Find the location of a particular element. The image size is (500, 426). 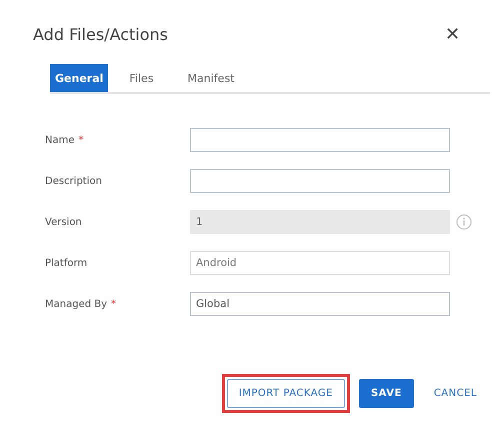

input-field: Android is located at coordinates (320, 263).